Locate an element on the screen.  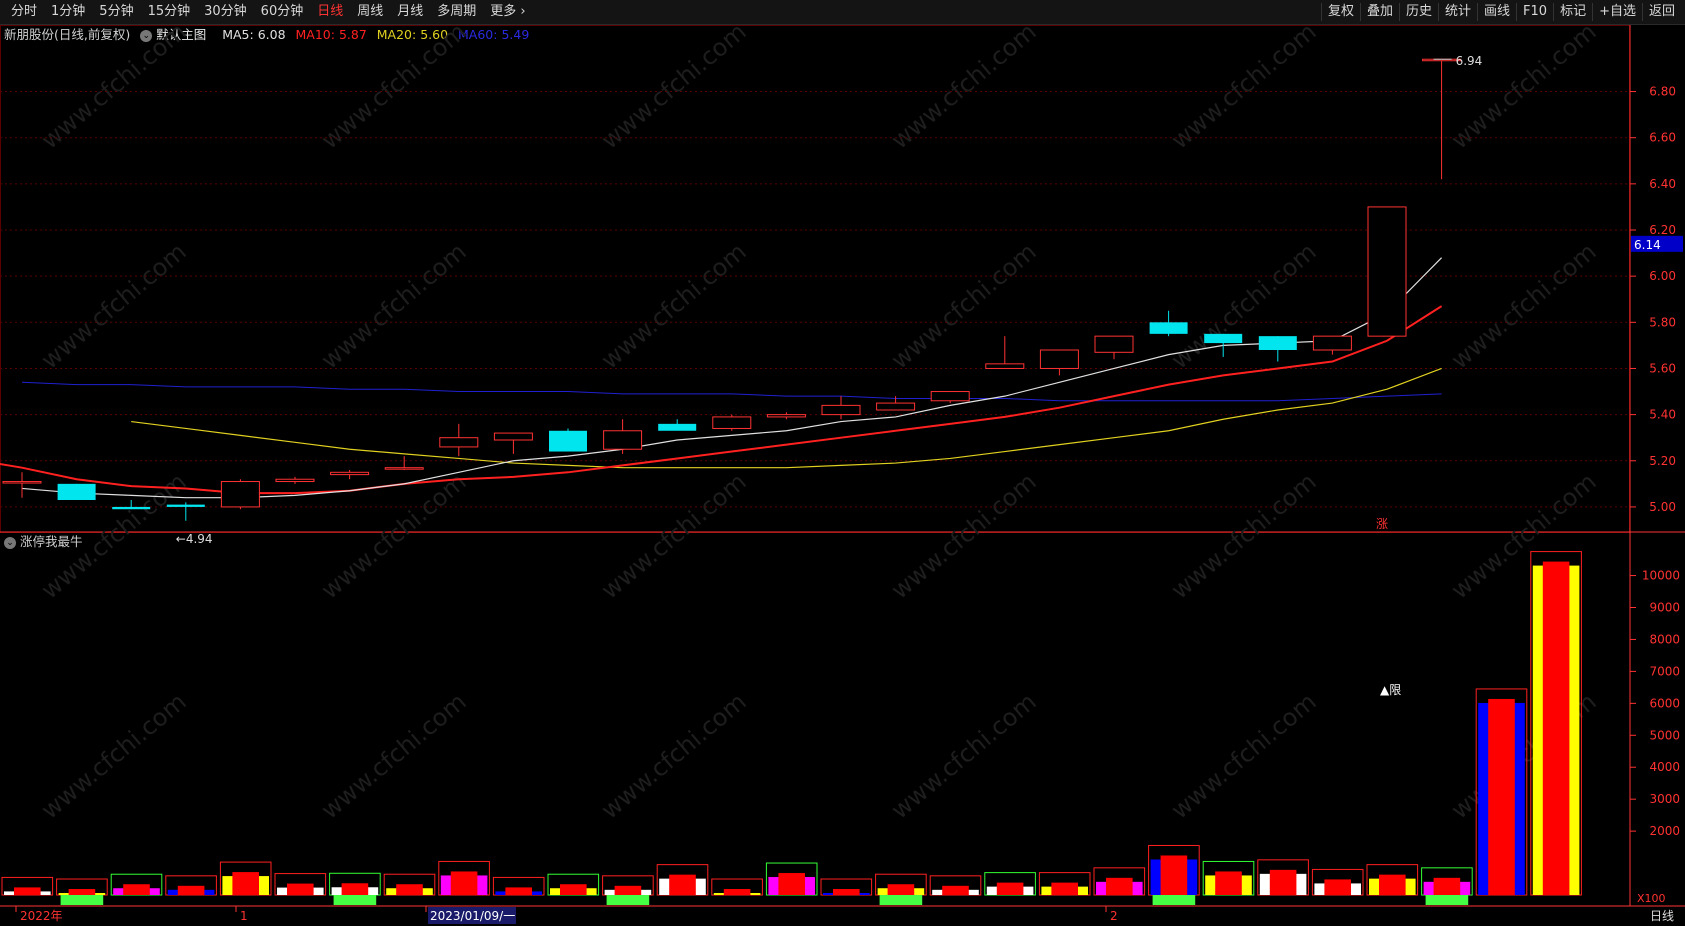
volume-tick-label: 9000 is located at coordinates (1664, 608).